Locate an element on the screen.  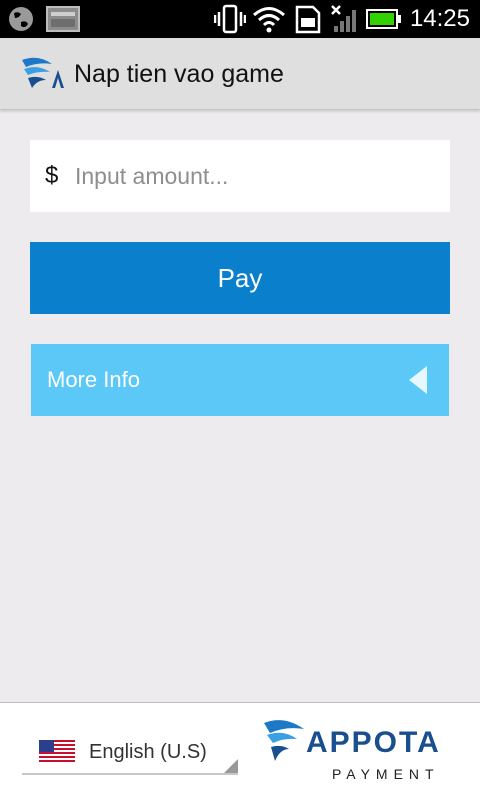
action-bar: Nap tien vao game is located at coordinates (240, 74).